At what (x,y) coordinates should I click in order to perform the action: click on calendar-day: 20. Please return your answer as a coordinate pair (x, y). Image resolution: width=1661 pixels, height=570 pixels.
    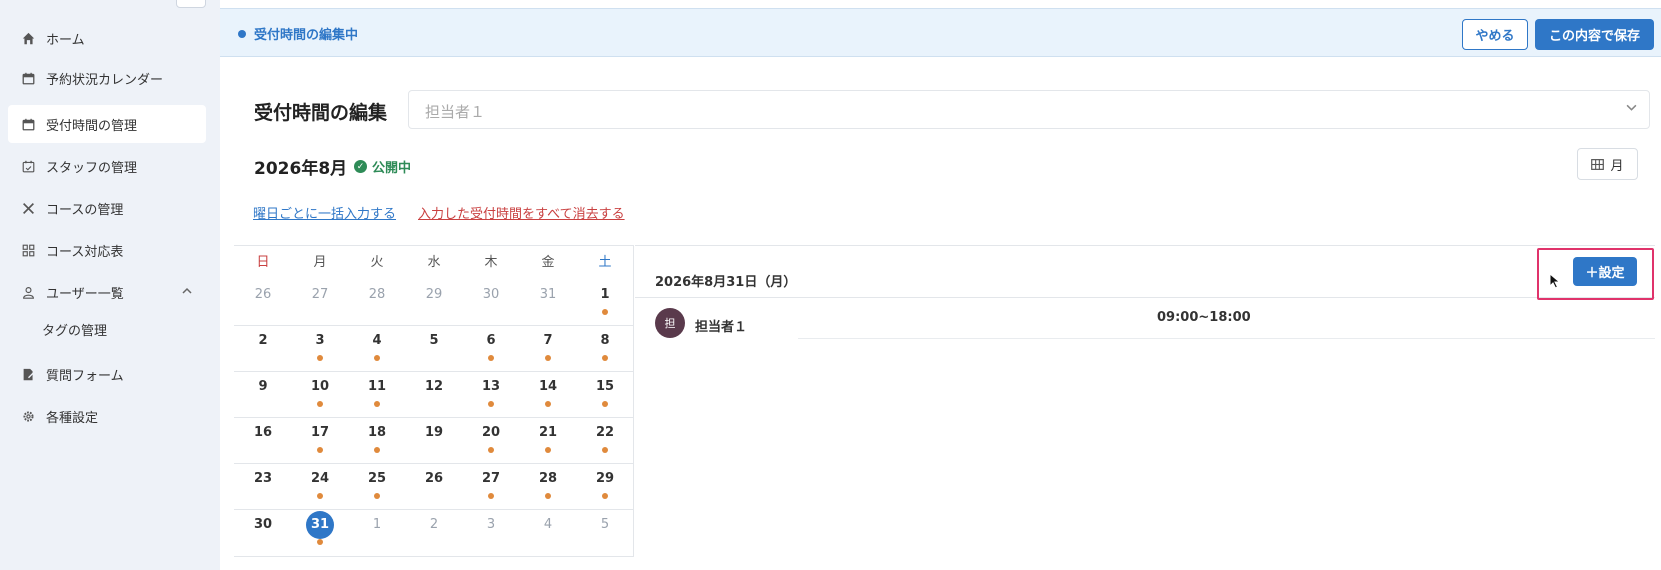
    Looking at the image, I should click on (491, 440).